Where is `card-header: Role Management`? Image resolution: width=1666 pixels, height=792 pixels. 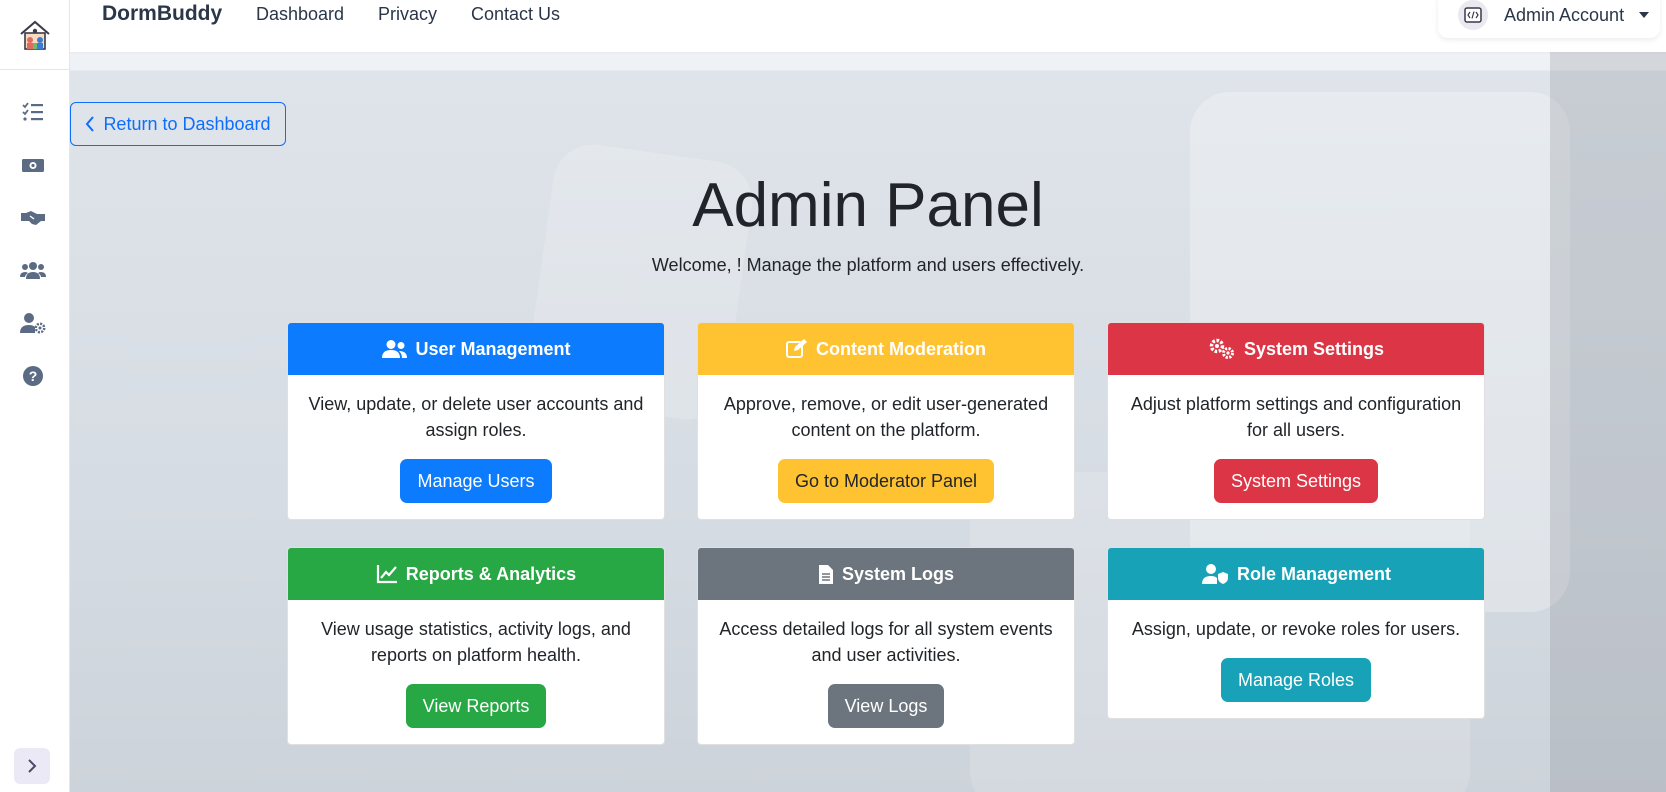
card-header: Role Management is located at coordinates (1296, 574).